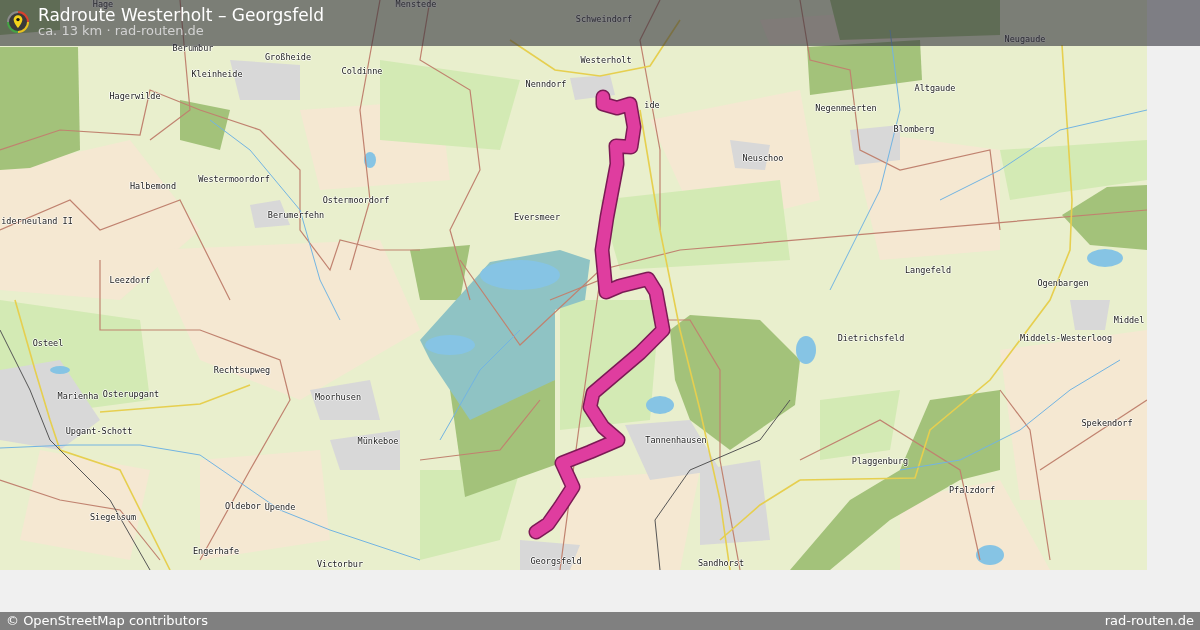 The width and height of the screenshot is (1200, 630). What do you see at coordinates (378, 441) in the screenshot?
I see `place-label: Münkeboe` at bounding box center [378, 441].